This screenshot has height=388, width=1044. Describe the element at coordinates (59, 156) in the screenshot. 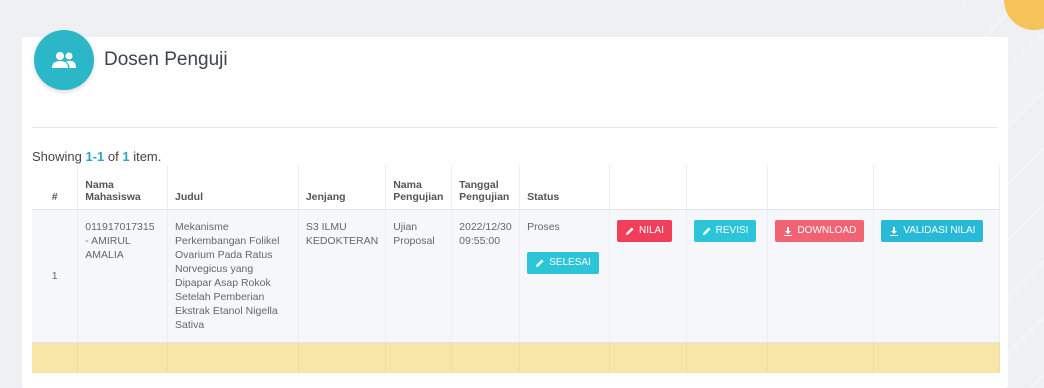

I see `summary-prefix: Showing` at that location.